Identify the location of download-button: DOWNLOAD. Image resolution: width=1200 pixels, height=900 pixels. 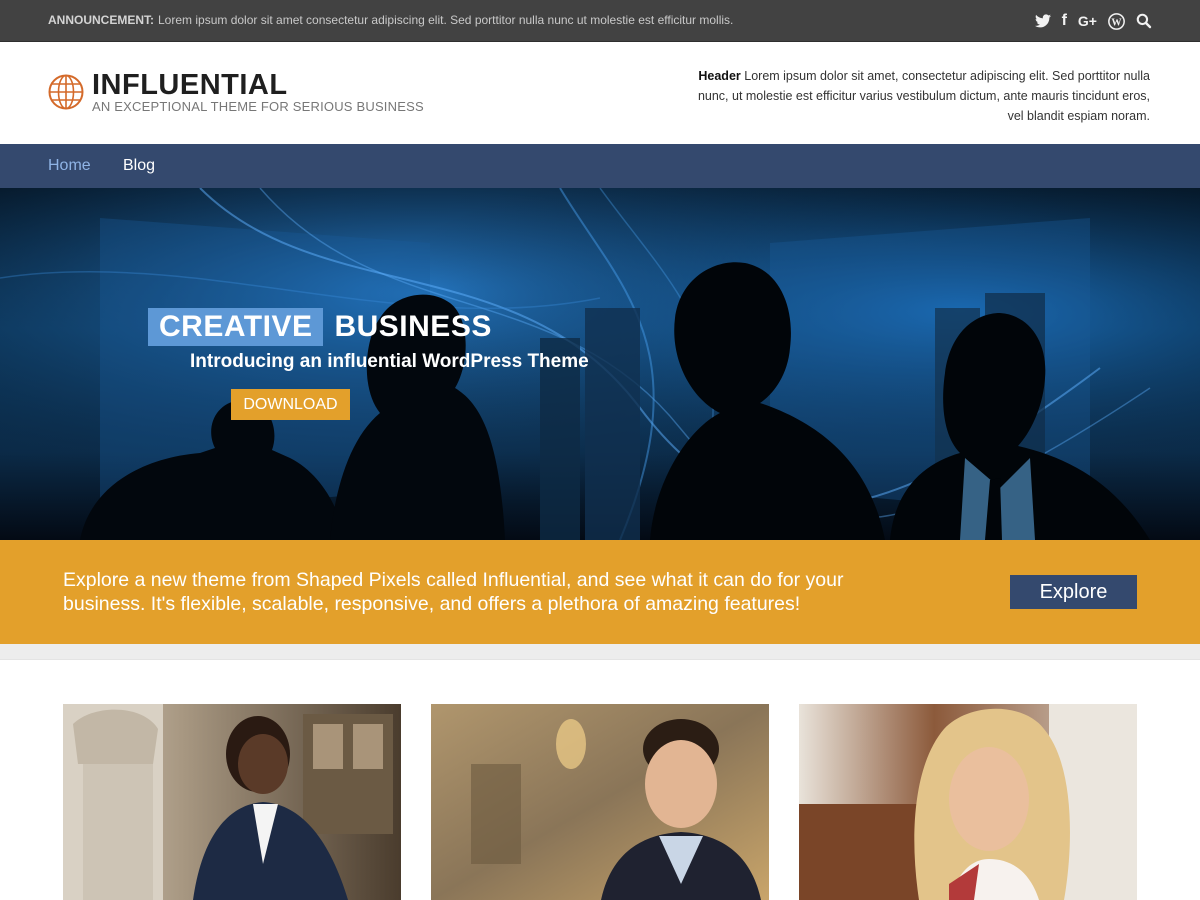
(290, 404).